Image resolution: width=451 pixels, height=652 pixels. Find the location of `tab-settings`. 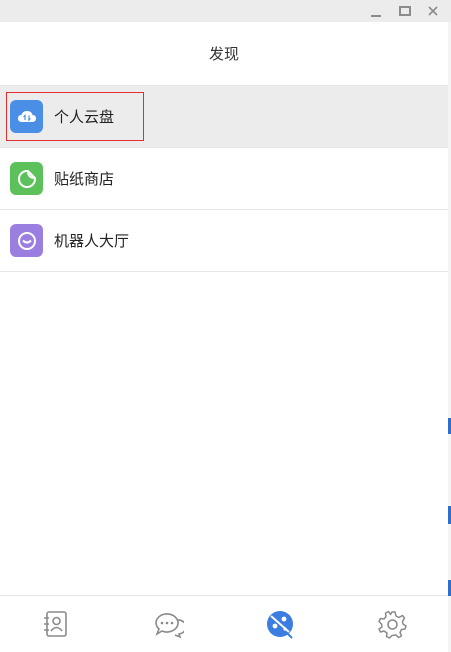

tab-settings is located at coordinates (392, 624).